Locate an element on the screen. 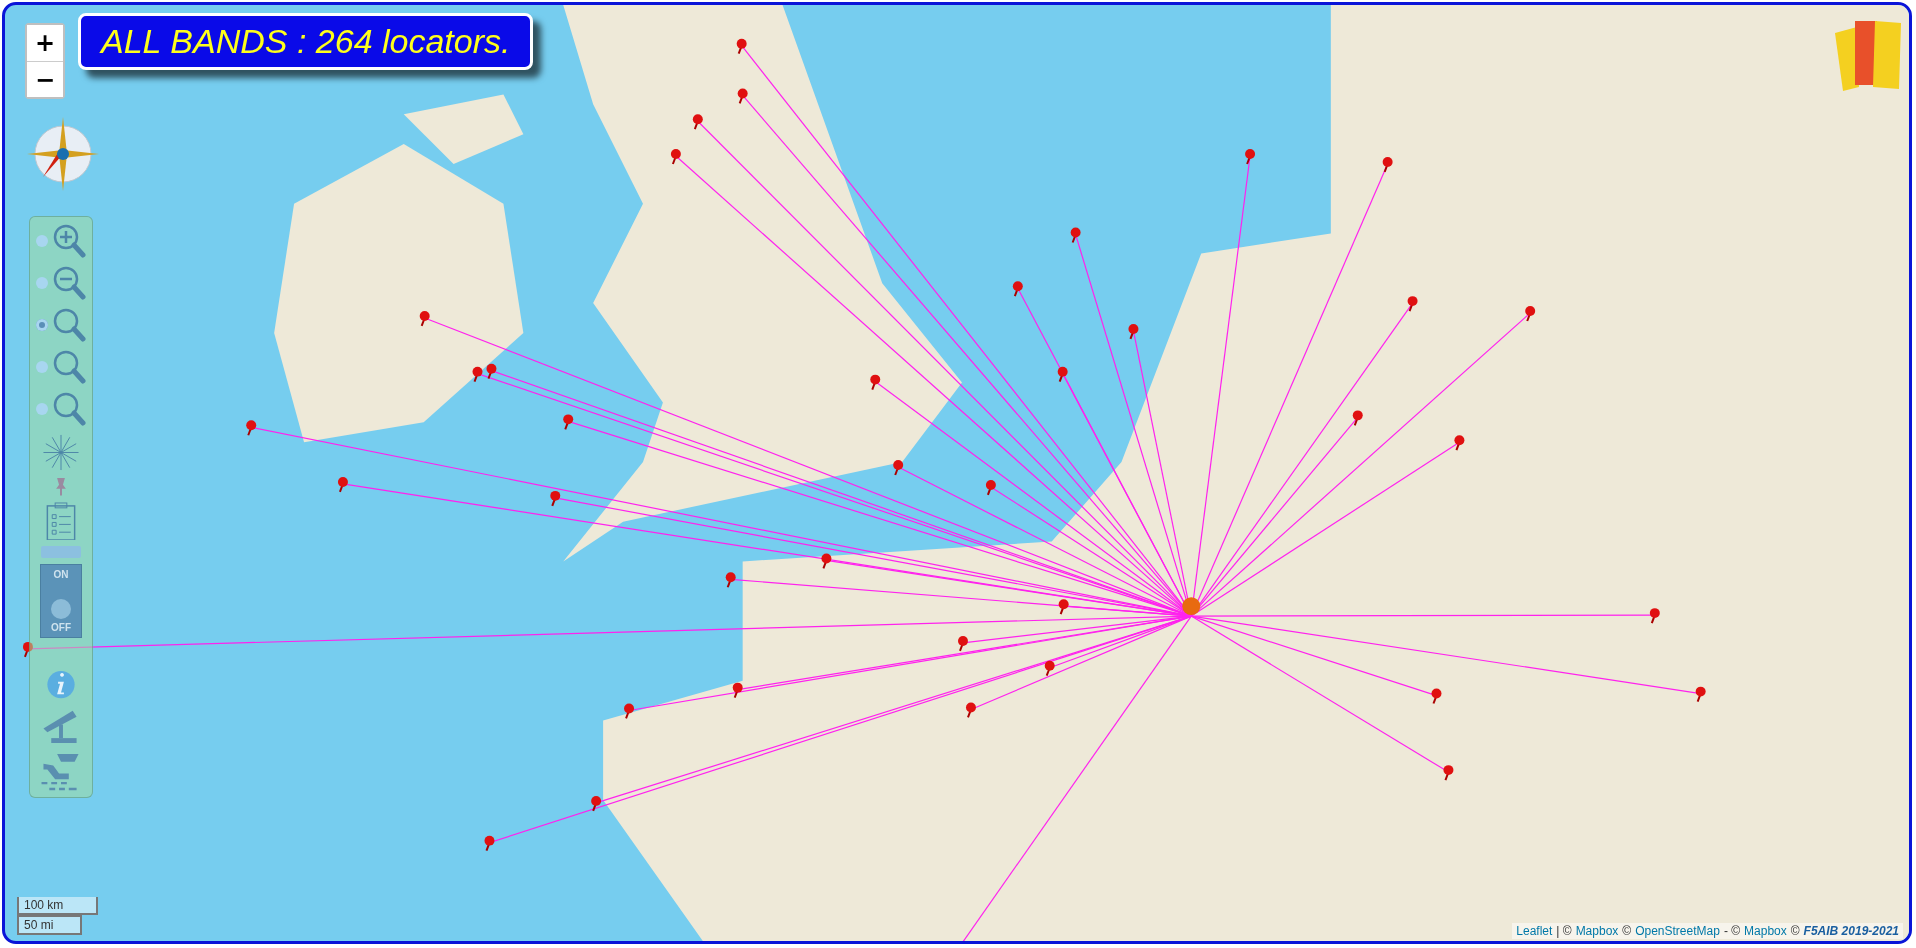 This screenshot has width=1916, height=948. slider-bar is located at coordinates (61, 552).